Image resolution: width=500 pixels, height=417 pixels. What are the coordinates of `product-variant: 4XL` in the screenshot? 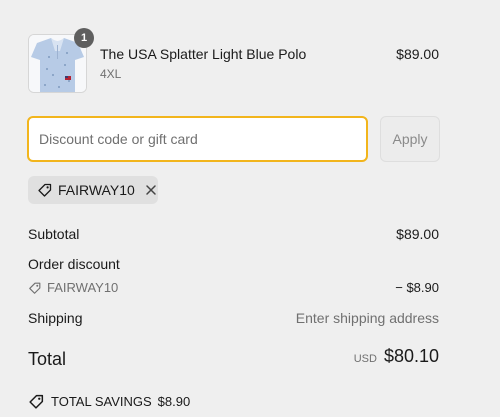 It's located at (111, 74).